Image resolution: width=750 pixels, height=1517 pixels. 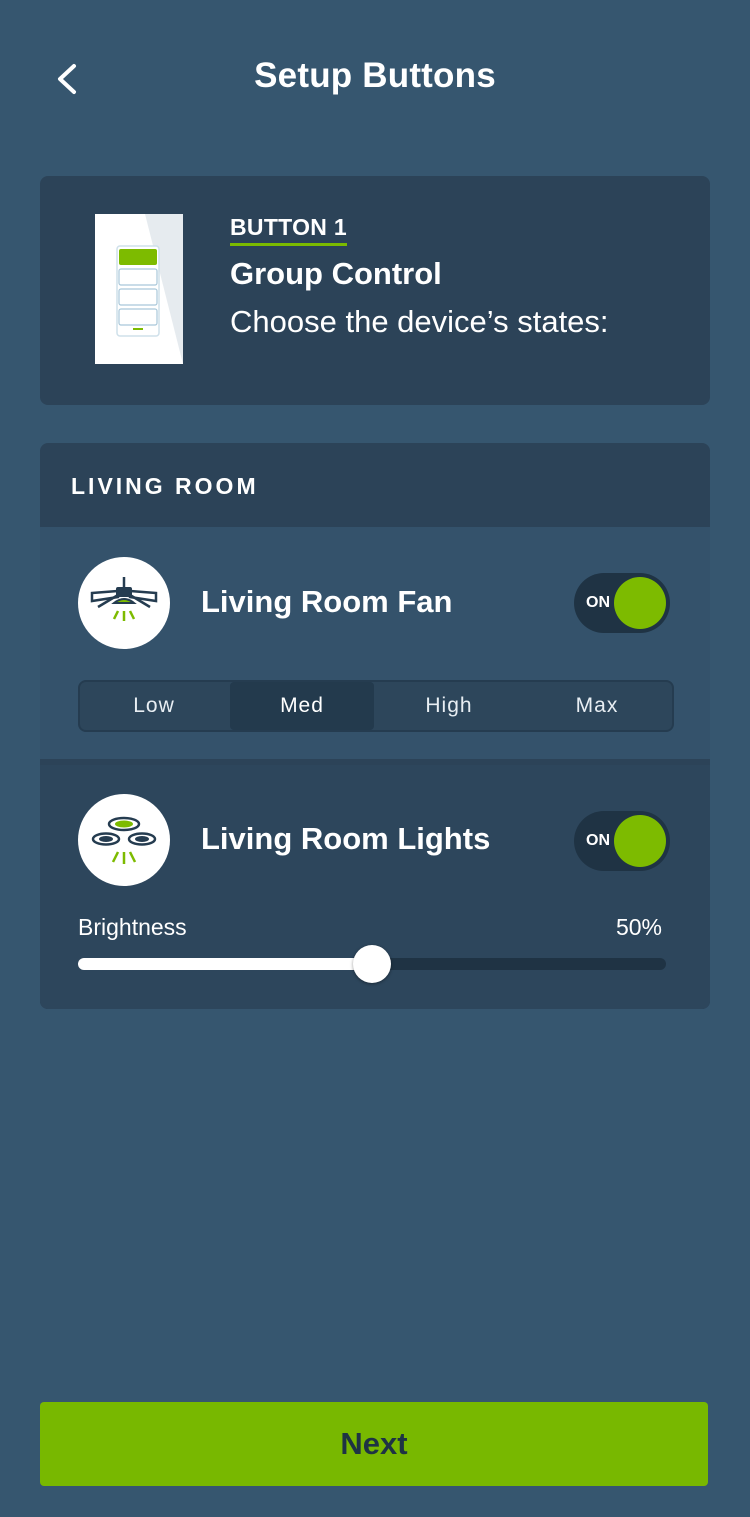 I want to click on speed-option-med: Med, so click(x=302, y=706).